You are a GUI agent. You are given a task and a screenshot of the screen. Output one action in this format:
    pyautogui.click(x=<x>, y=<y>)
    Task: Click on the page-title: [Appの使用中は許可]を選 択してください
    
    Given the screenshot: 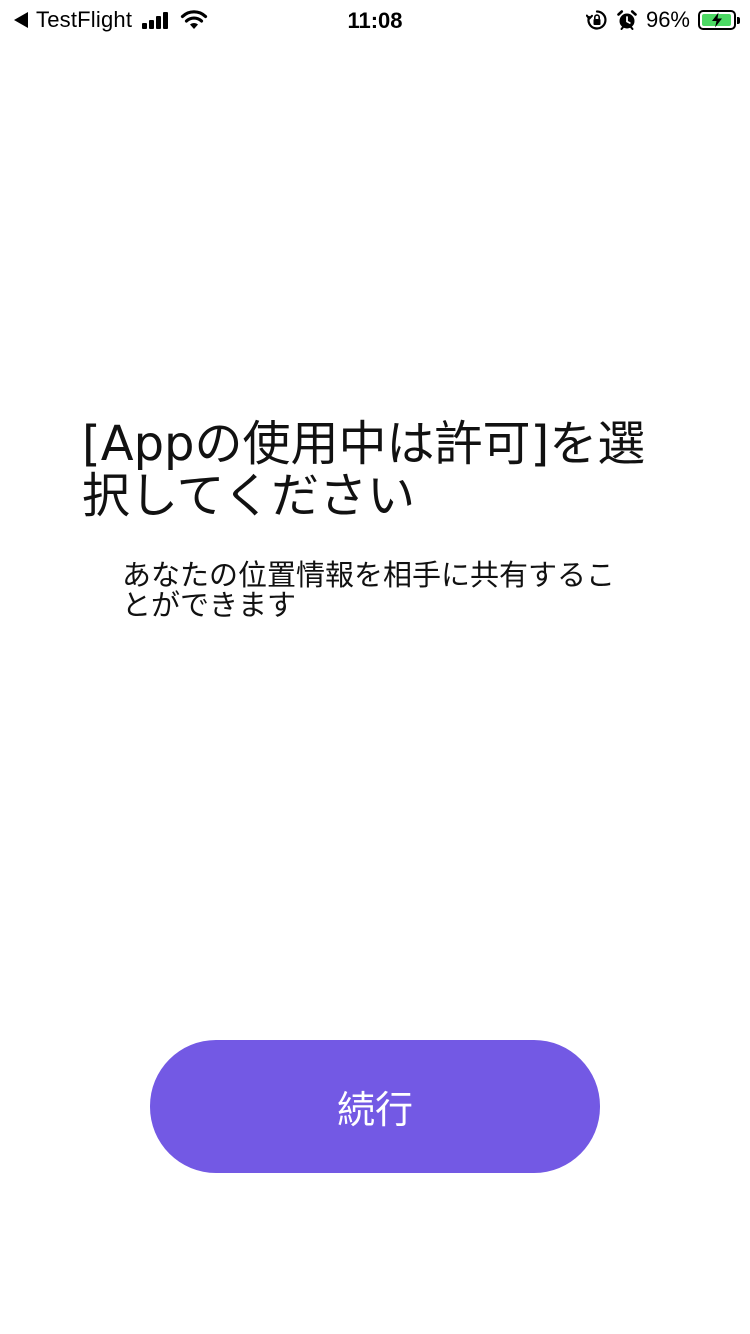 What is the action you would take?
    pyautogui.click(x=364, y=470)
    